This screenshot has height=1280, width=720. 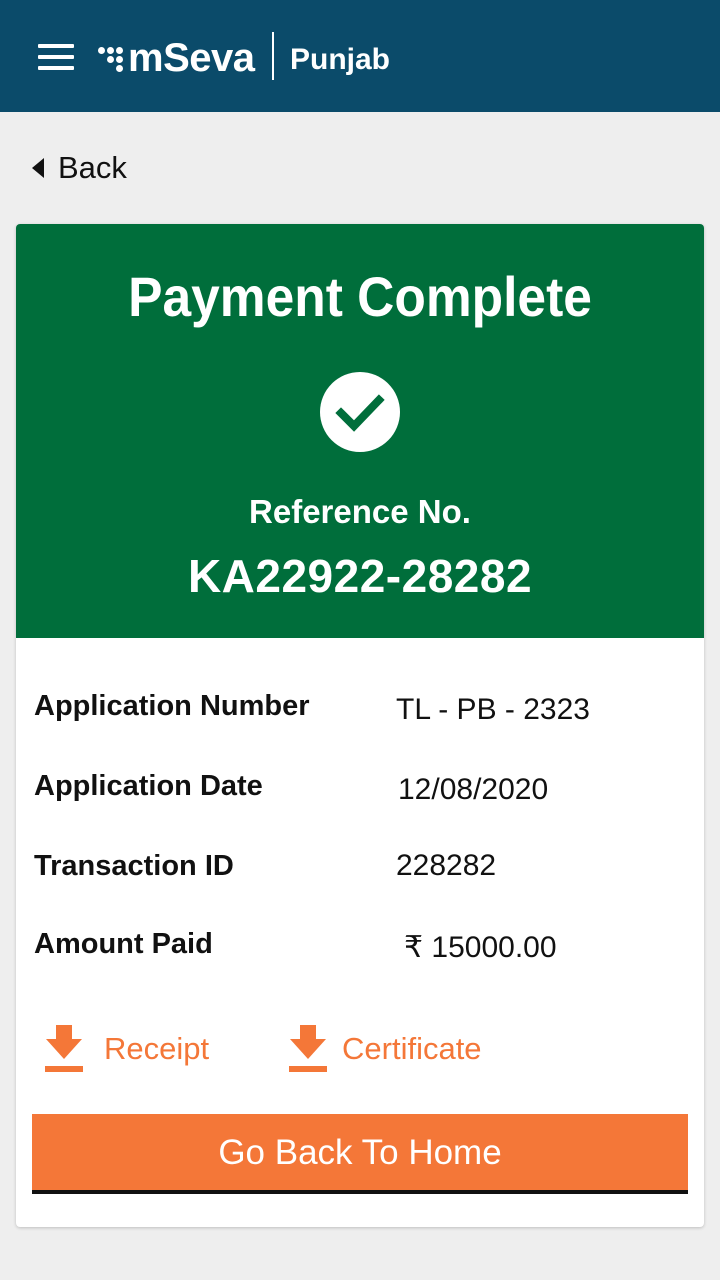 I want to click on reference-number: KA22922-28282, so click(x=360, y=576).